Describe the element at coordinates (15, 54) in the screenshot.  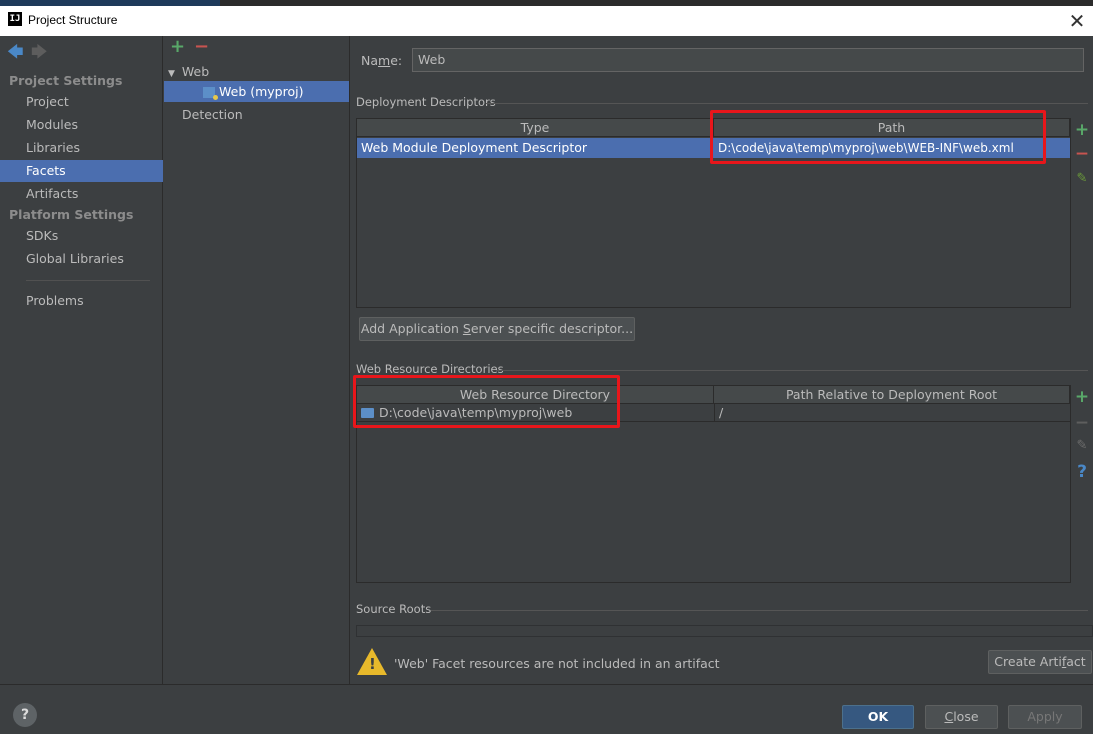
I see `back-arrow-icon: 🡄` at that location.